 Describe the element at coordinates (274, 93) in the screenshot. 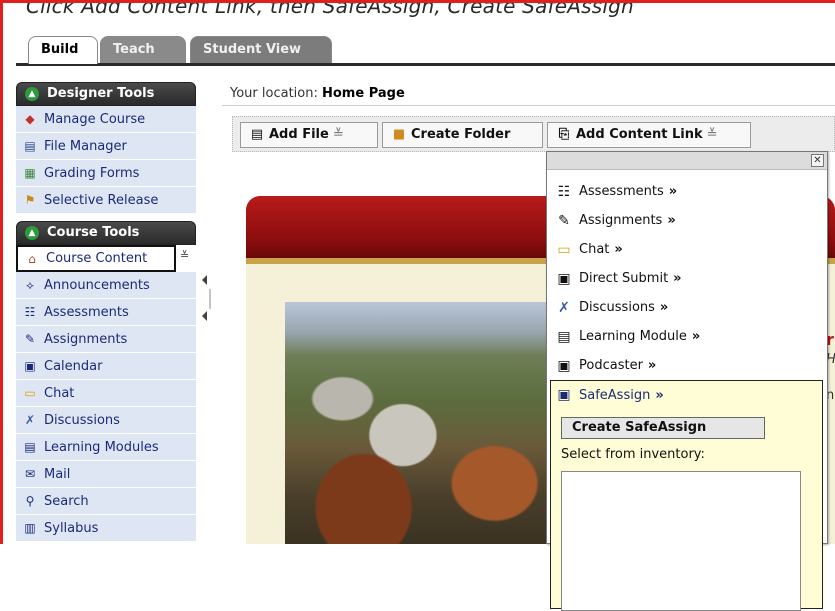

I see `location-label: Your location:` at that location.